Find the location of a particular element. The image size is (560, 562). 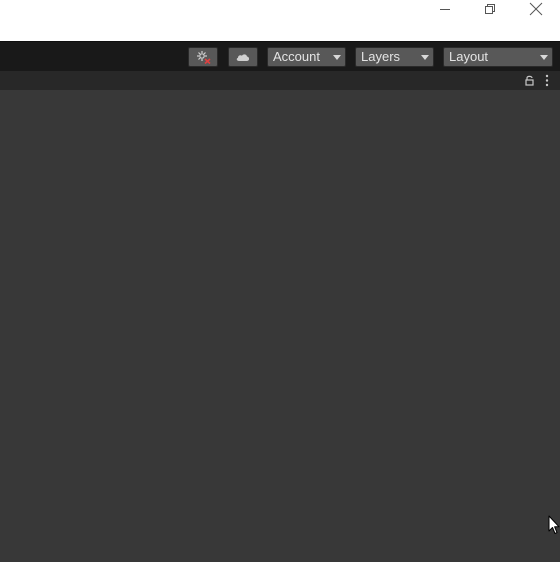

mouse-cursor-icon is located at coordinates (554, 524).